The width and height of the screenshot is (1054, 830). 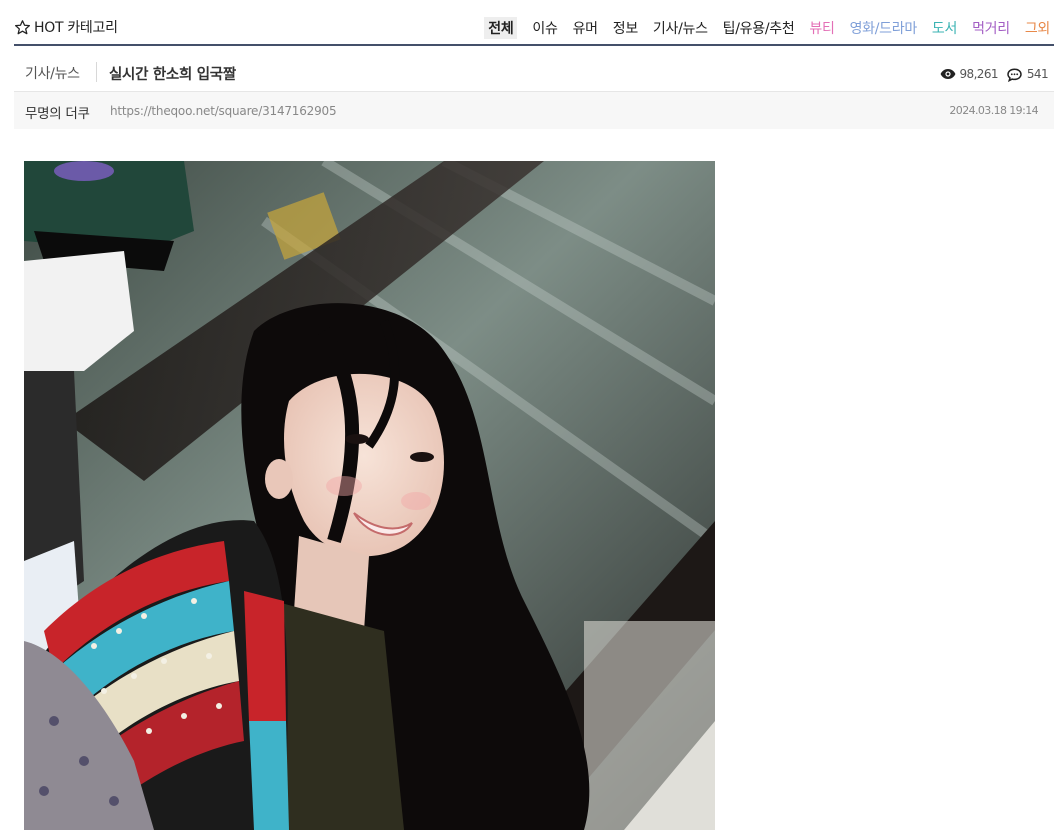 I want to click on post-stats: 98,261 541, so click(x=994, y=75).